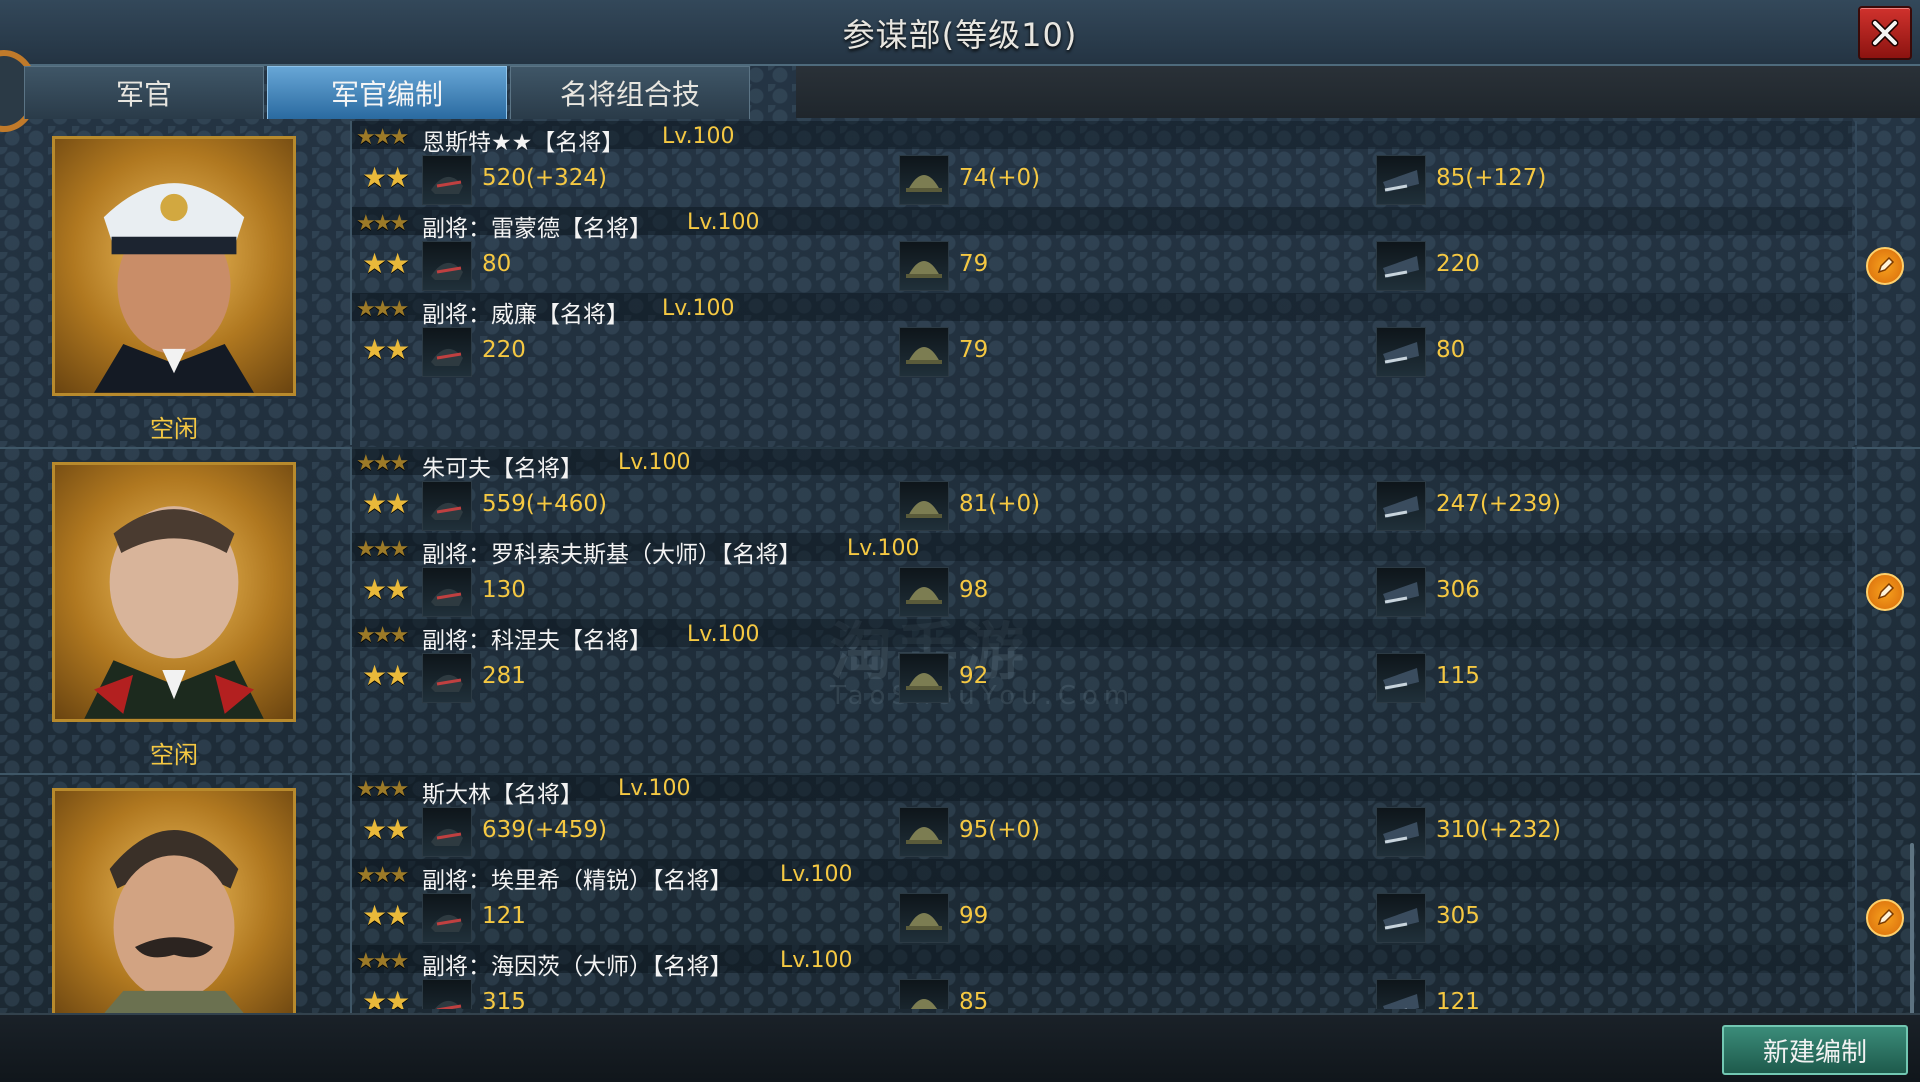  Describe the element at coordinates (504, 590) in the screenshot. I see `attack-value: 130` at that location.